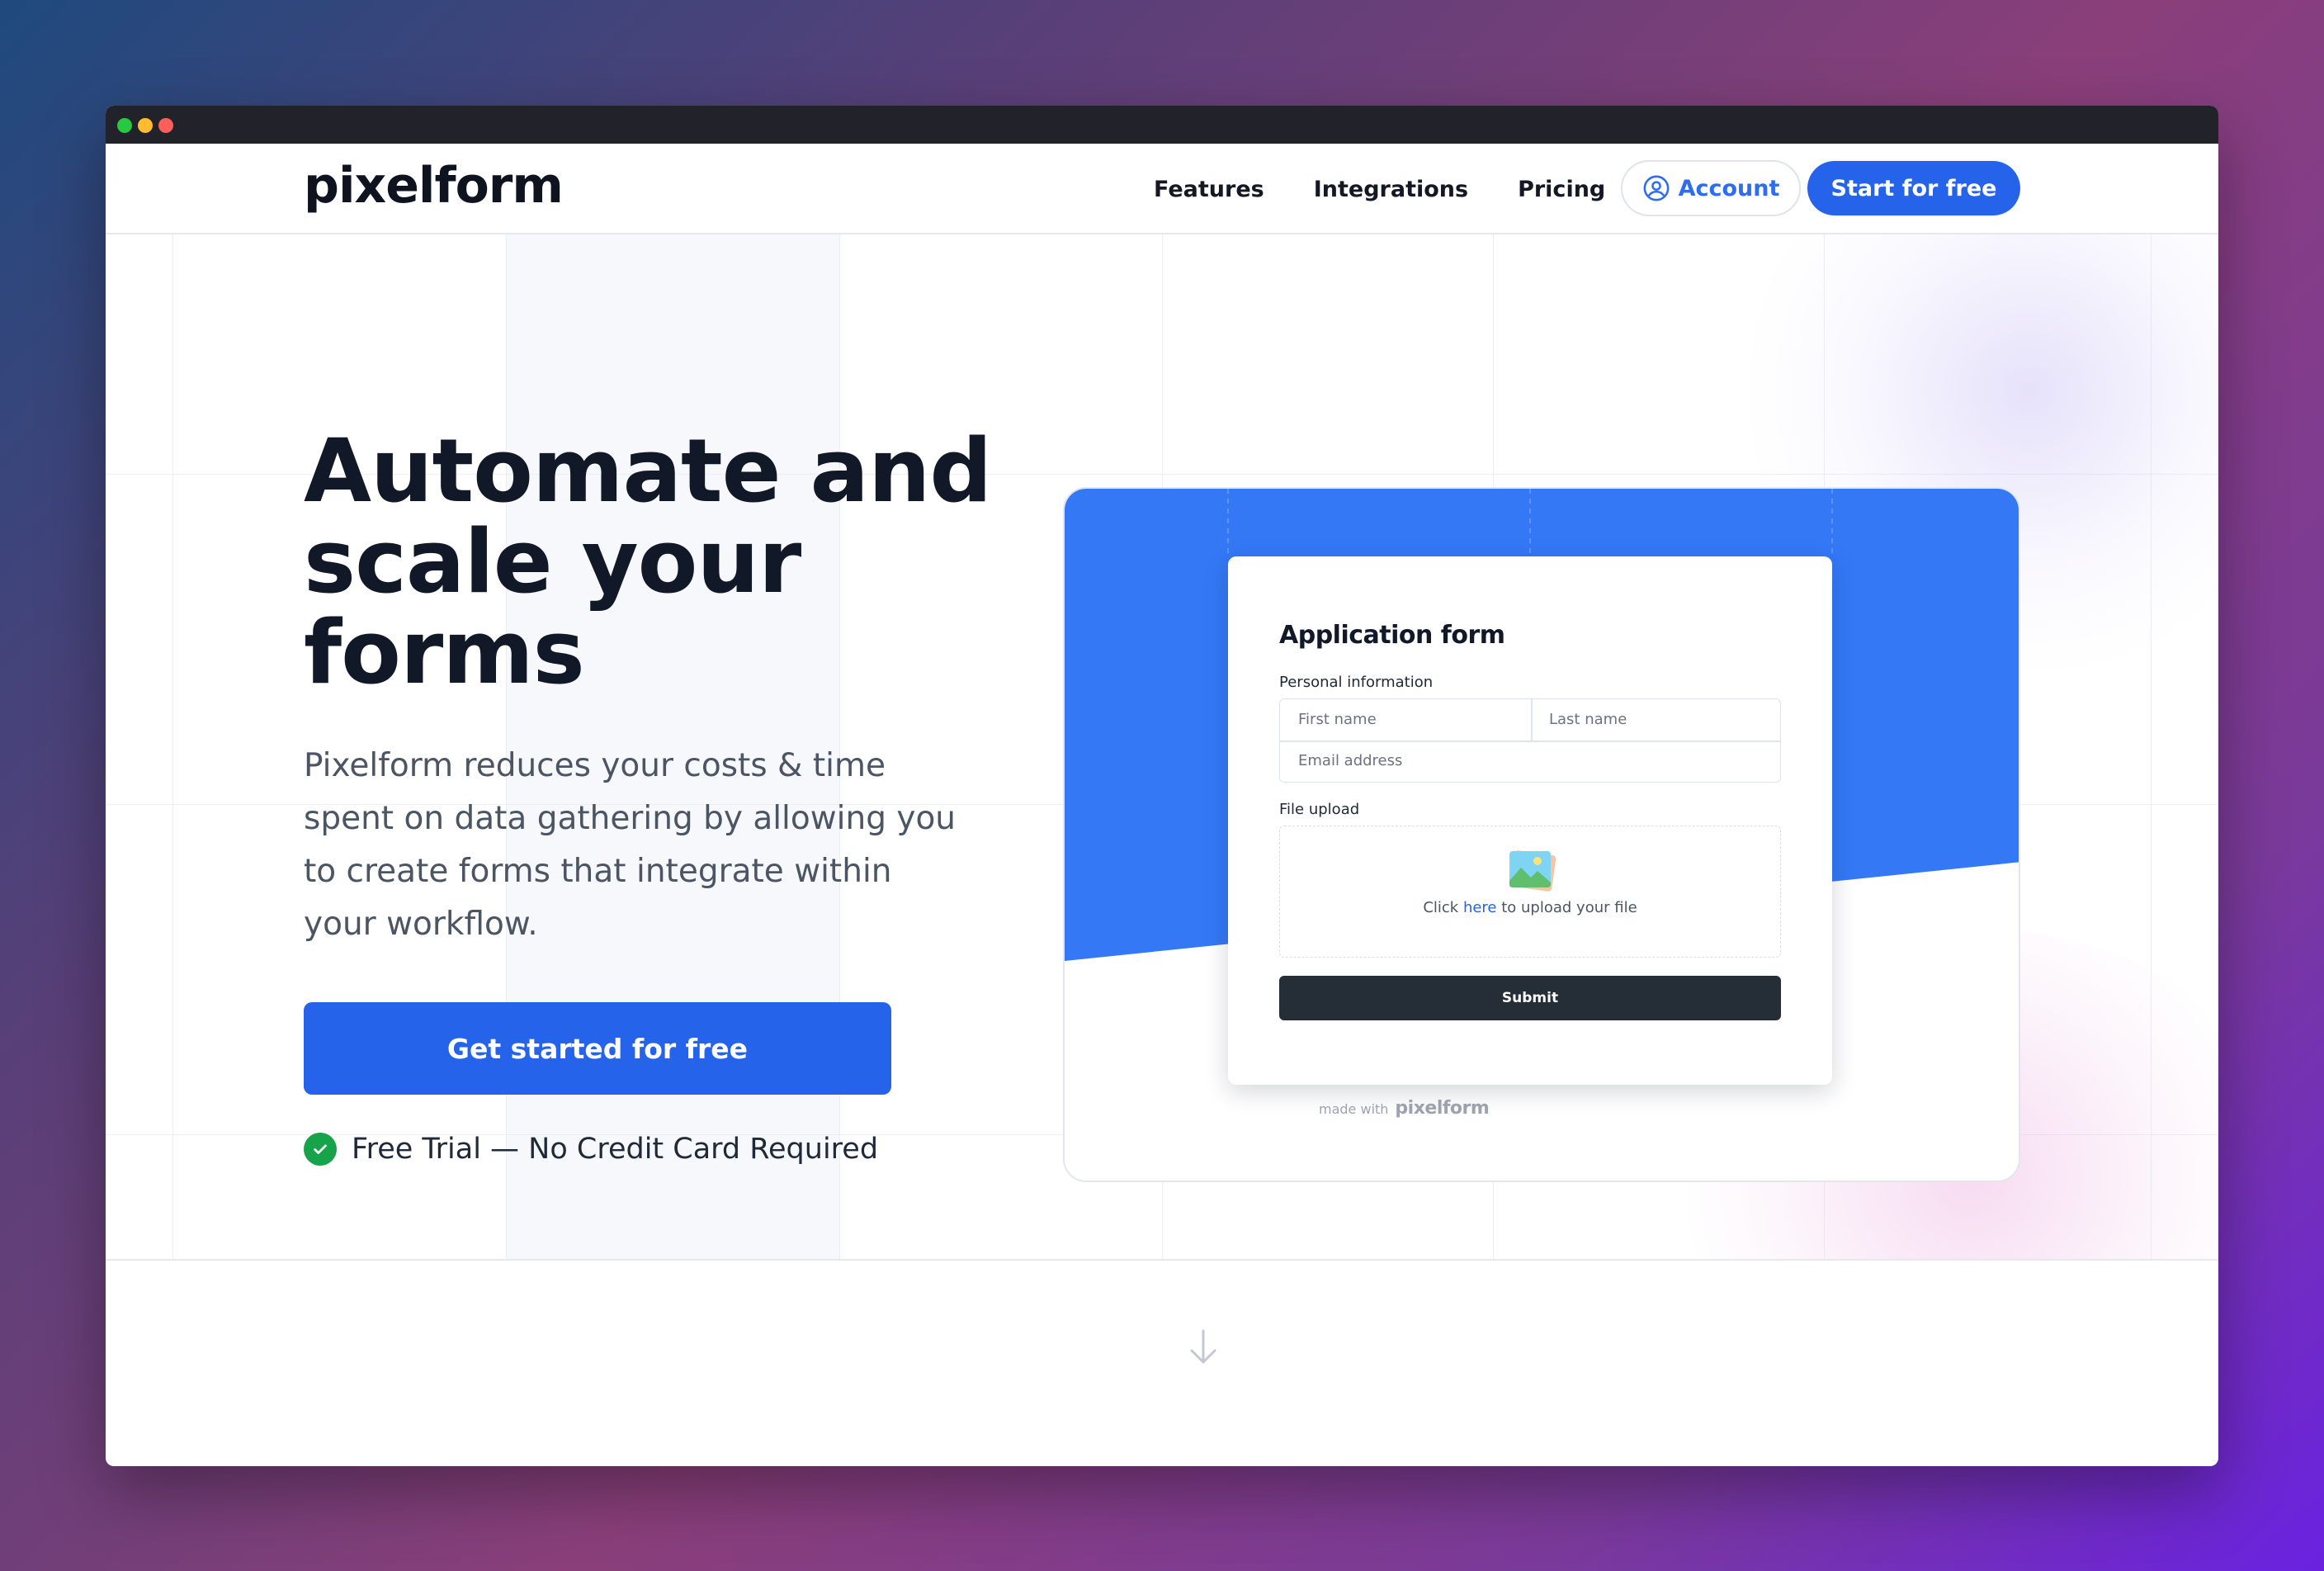 The width and height of the screenshot is (2324, 1571). I want to click on upload-instructions: Click here to upload your file, so click(1530, 907).